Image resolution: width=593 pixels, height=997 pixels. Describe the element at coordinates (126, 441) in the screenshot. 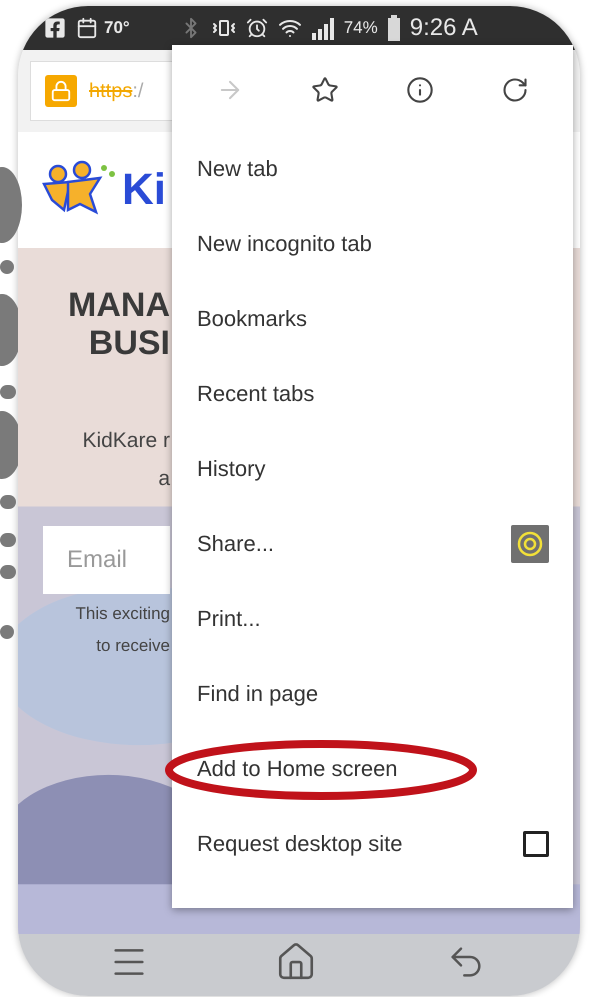

I see `intro-text: KidKare r` at that location.